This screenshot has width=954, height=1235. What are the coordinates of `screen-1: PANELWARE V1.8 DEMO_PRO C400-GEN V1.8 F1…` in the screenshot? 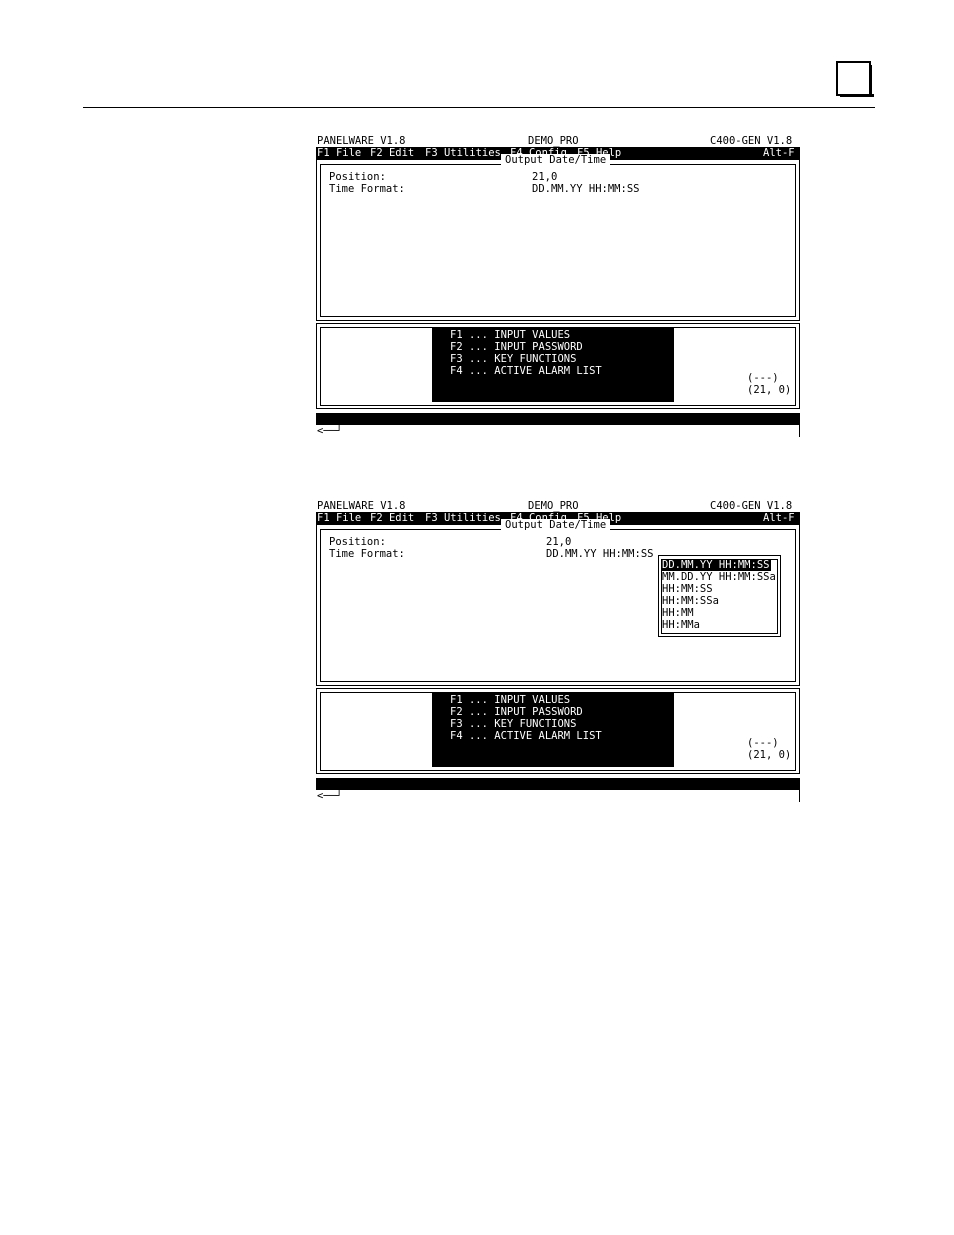 It's located at (558, 286).